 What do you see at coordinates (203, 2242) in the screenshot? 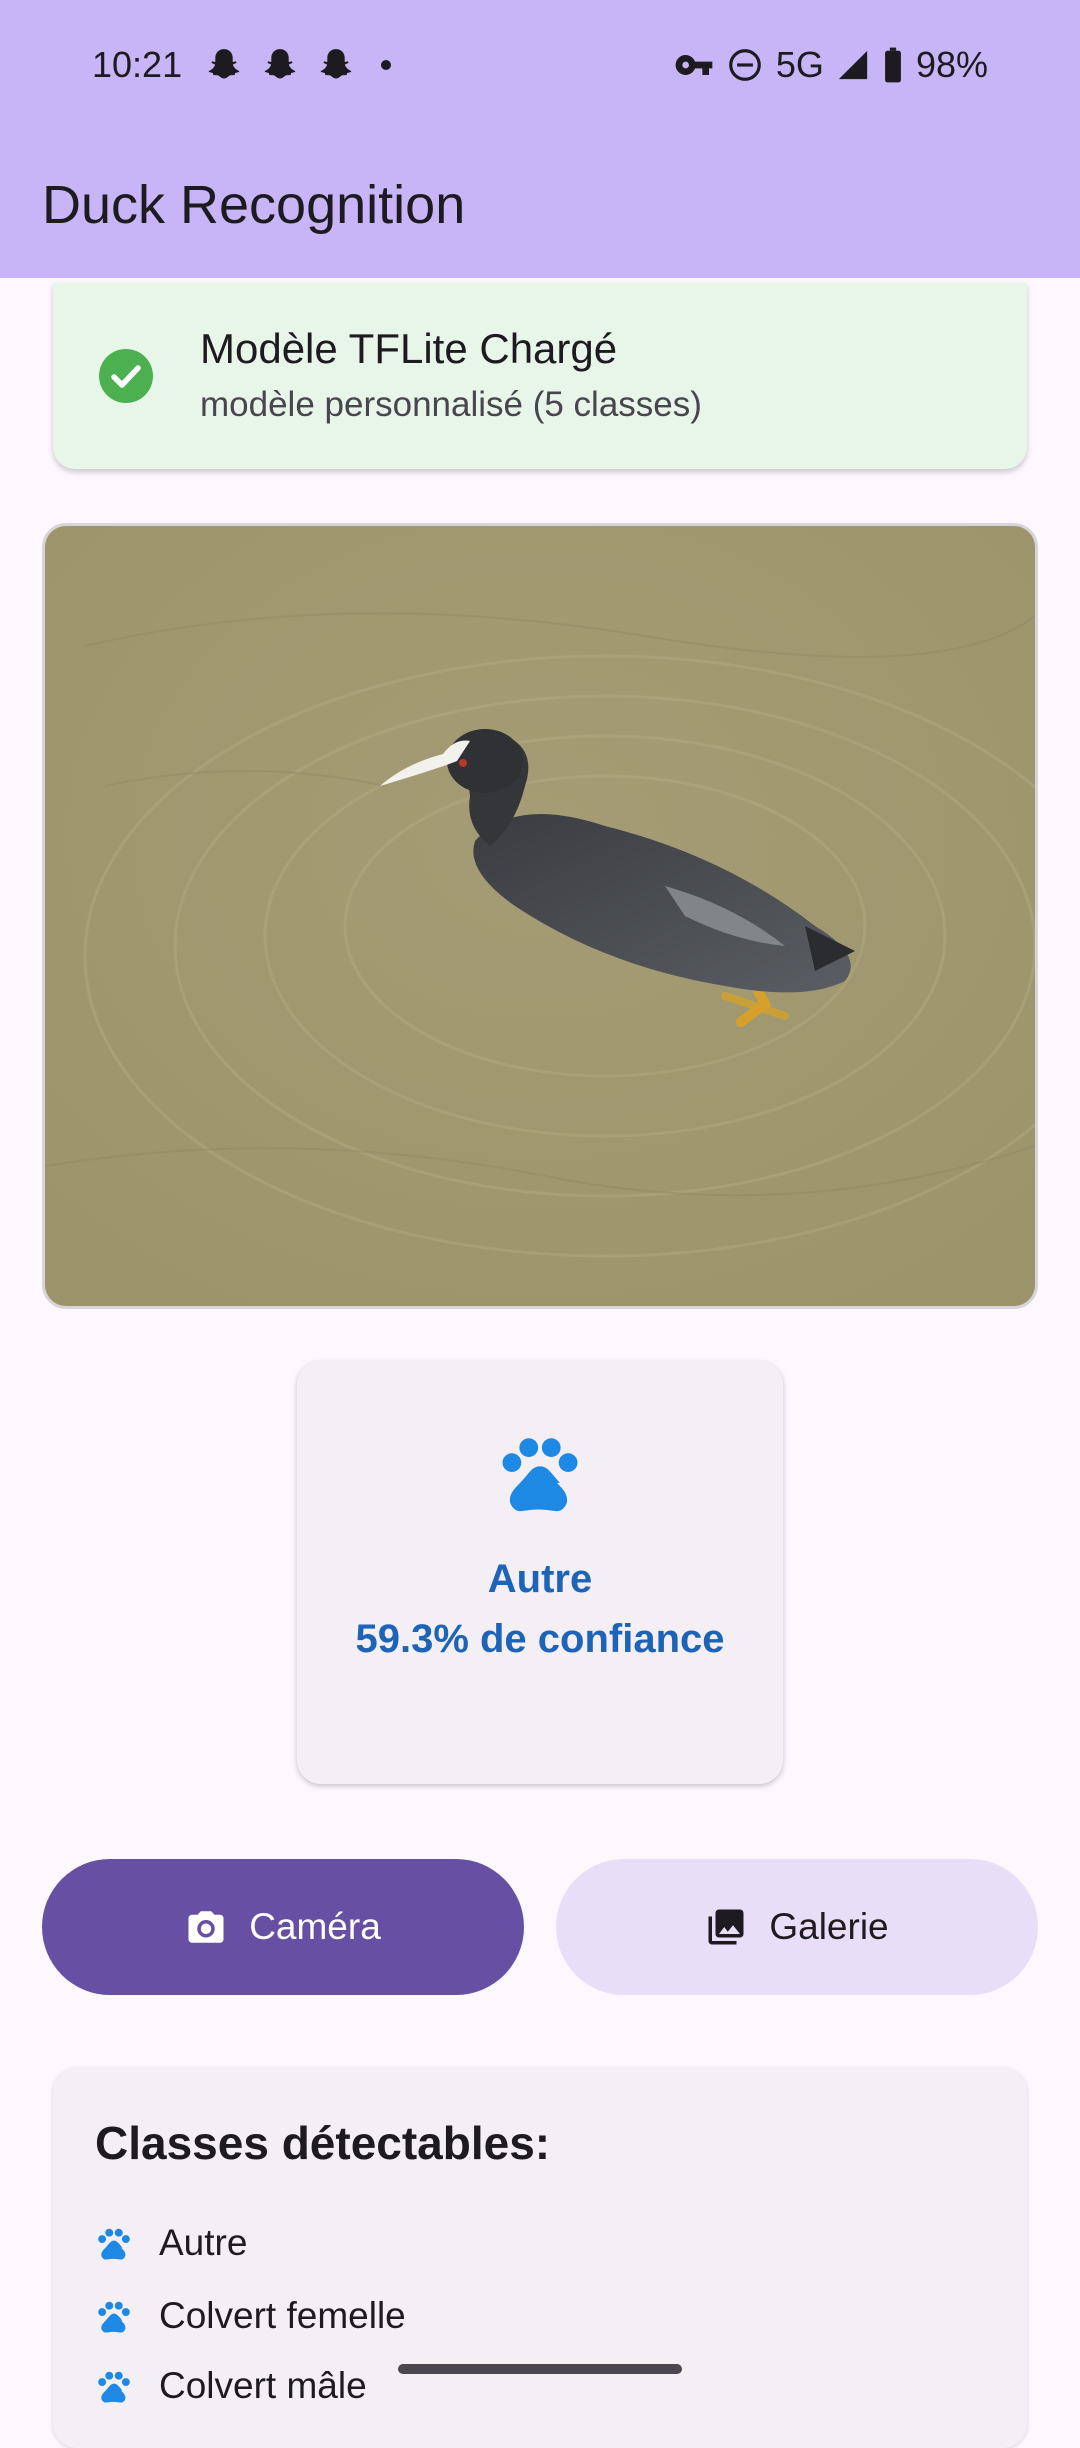
I see `class-label: Autre` at bounding box center [203, 2242].